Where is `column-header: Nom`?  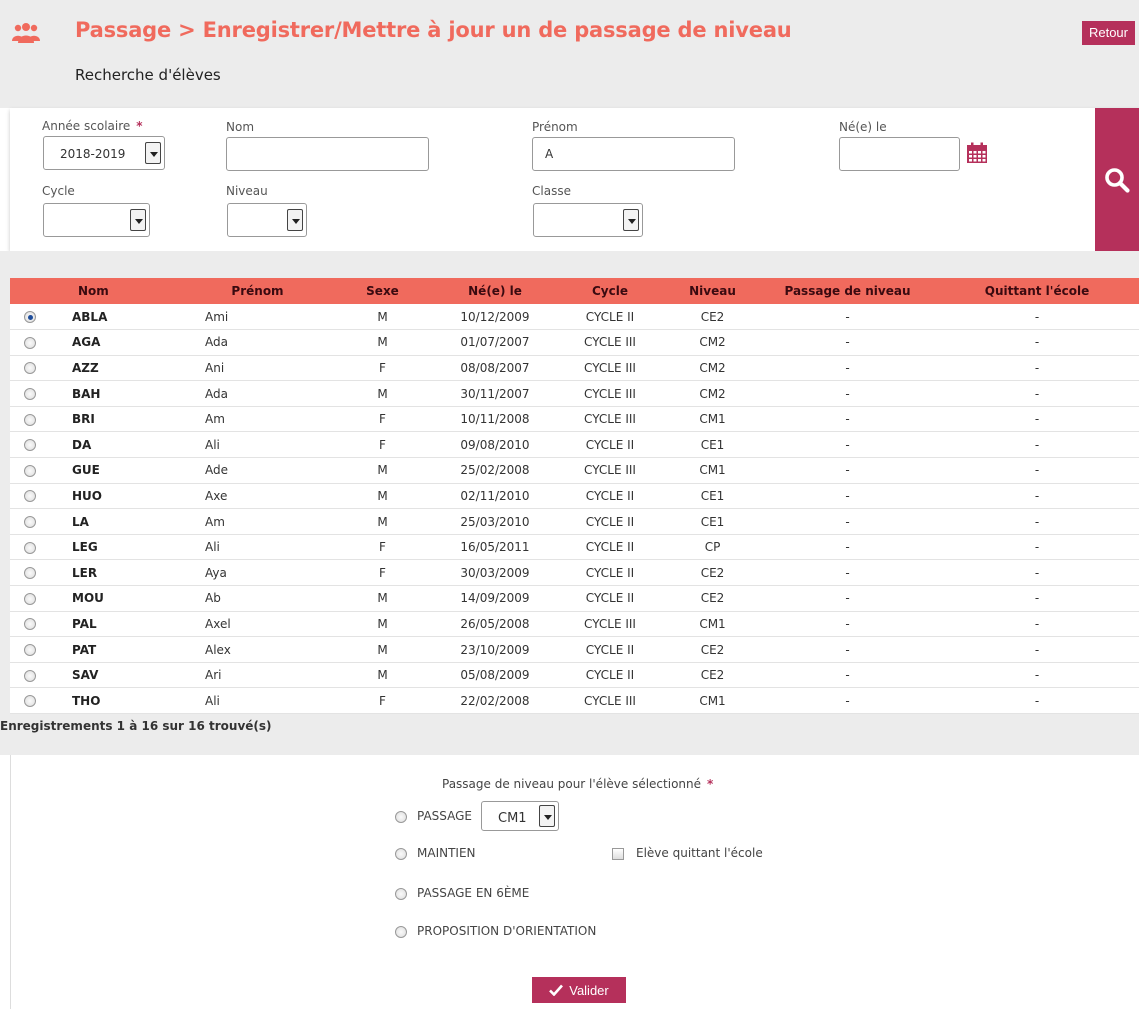 column-header: Nom is located at coordinates (117, 291).